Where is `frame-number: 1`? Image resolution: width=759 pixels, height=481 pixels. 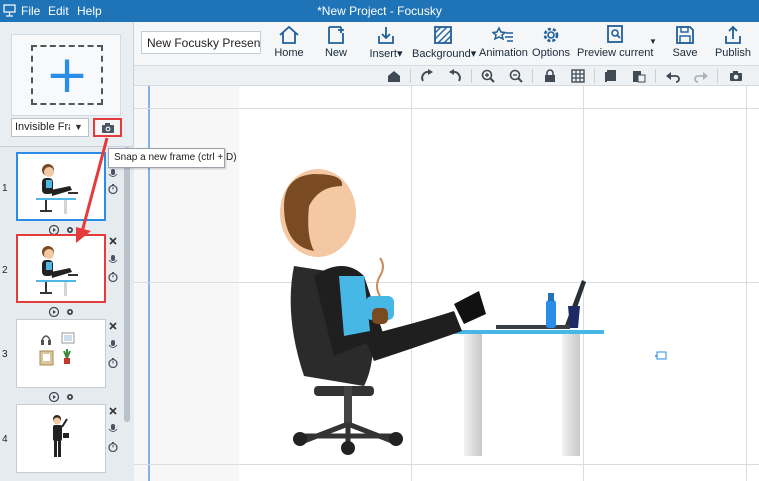
frame-number: 1 is located at coordinates (5, 188).